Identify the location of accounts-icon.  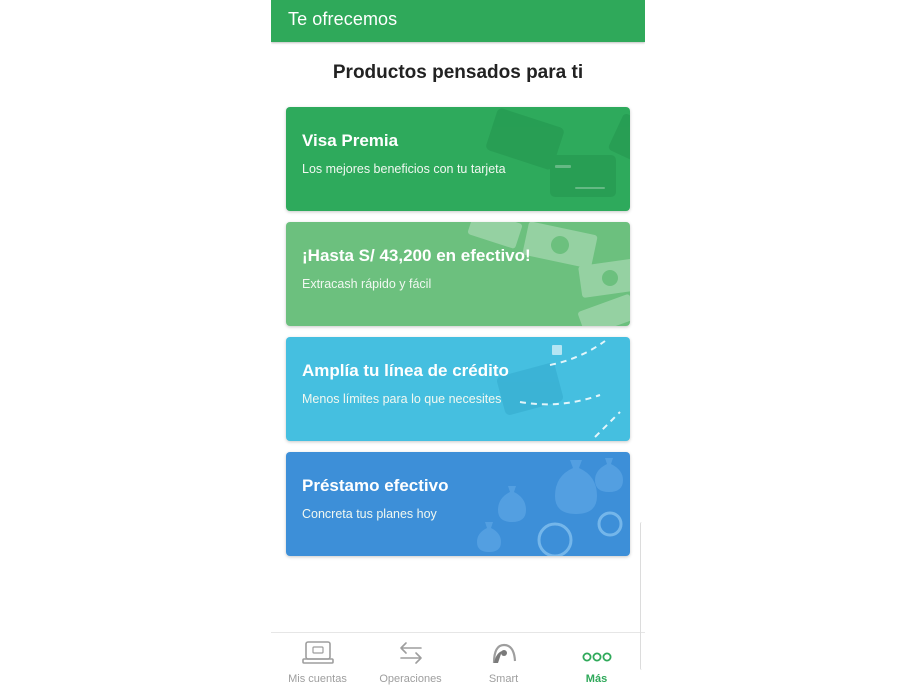
(318, 652).